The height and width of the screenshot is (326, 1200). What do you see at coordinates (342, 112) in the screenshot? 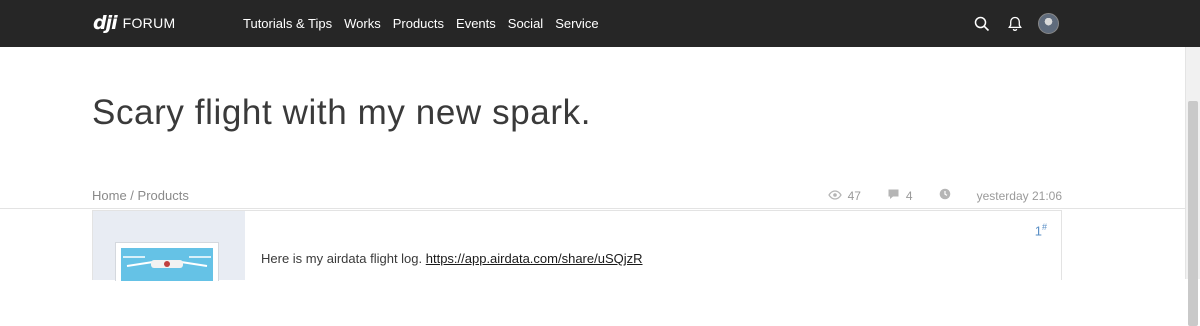
I see `thread-title: Scary flight with my new spark.` at bounding box center [342, 112].